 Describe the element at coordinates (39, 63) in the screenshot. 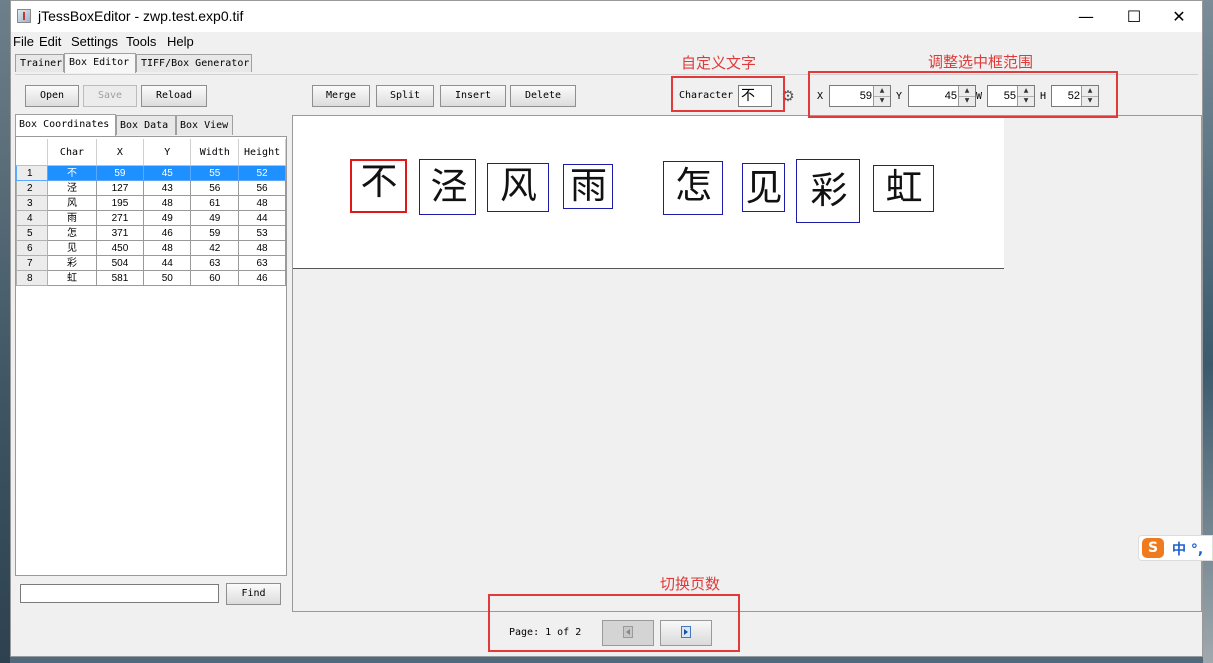

I see `tab-trainer: Trainer` at that location.